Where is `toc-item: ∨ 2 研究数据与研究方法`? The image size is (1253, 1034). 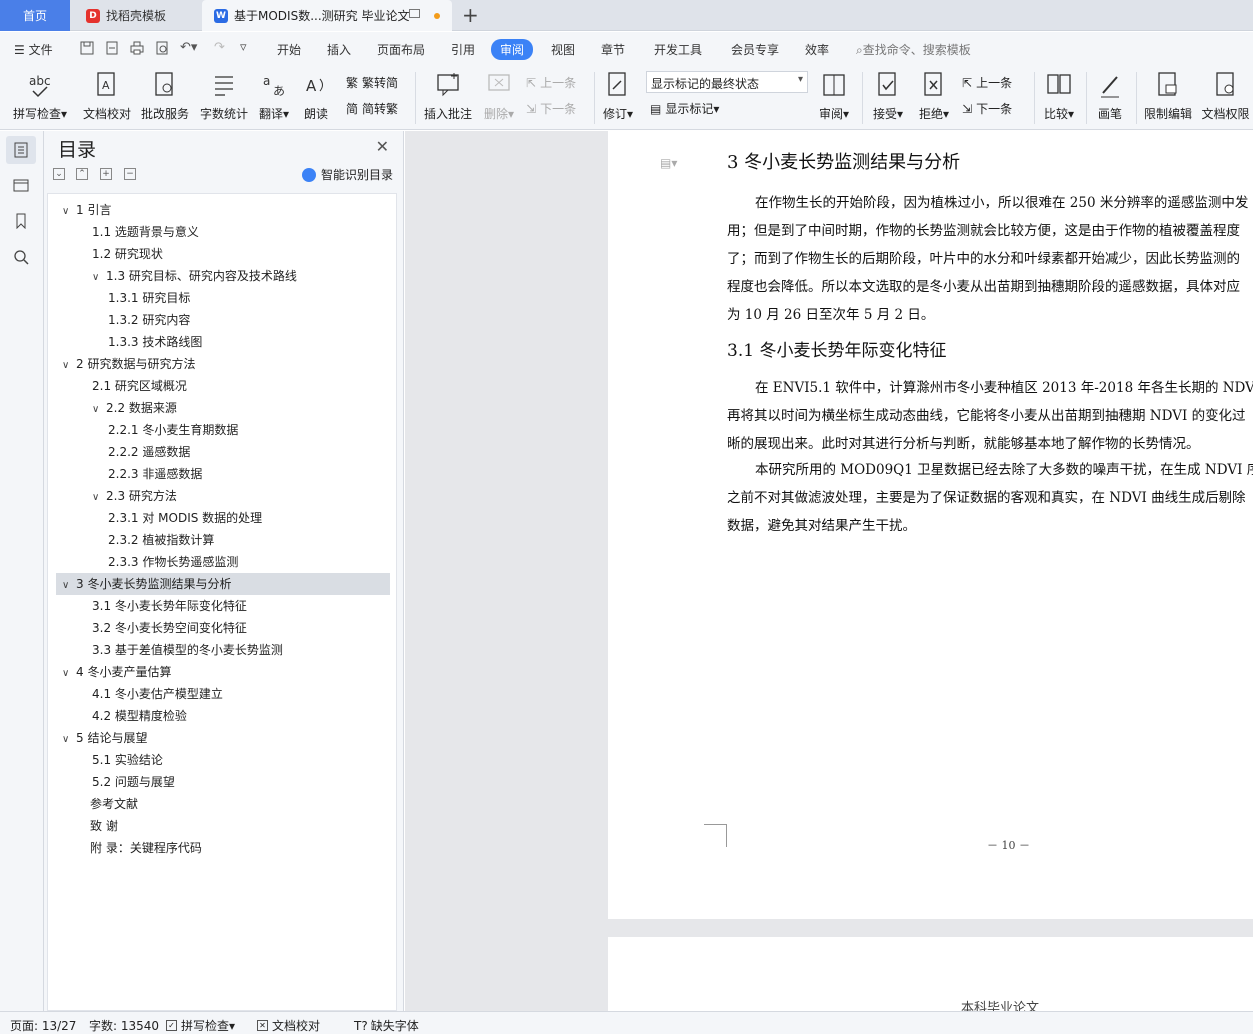 toc-item: ∨ 2 研究数据与研究方法 is located at coordinates (223, 364).